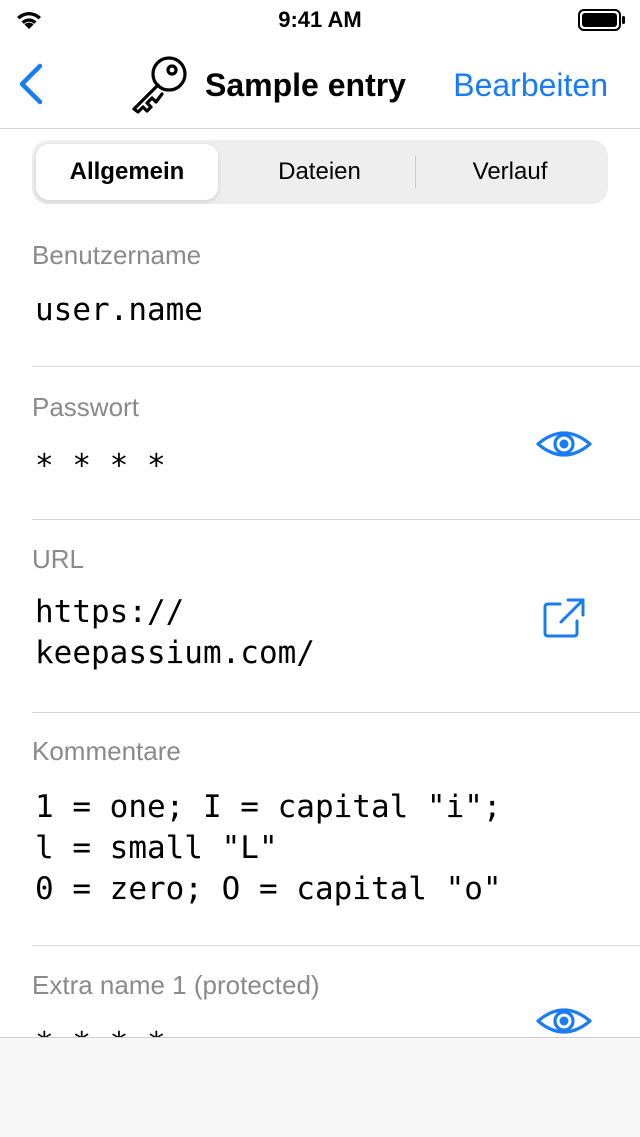 This screenshot has height=1137, width=640. What do you see at coordinates (176, 985) in the screenshot?
I see `field-label: Extra name 1 (protected)` at bounding box center [176, 985].